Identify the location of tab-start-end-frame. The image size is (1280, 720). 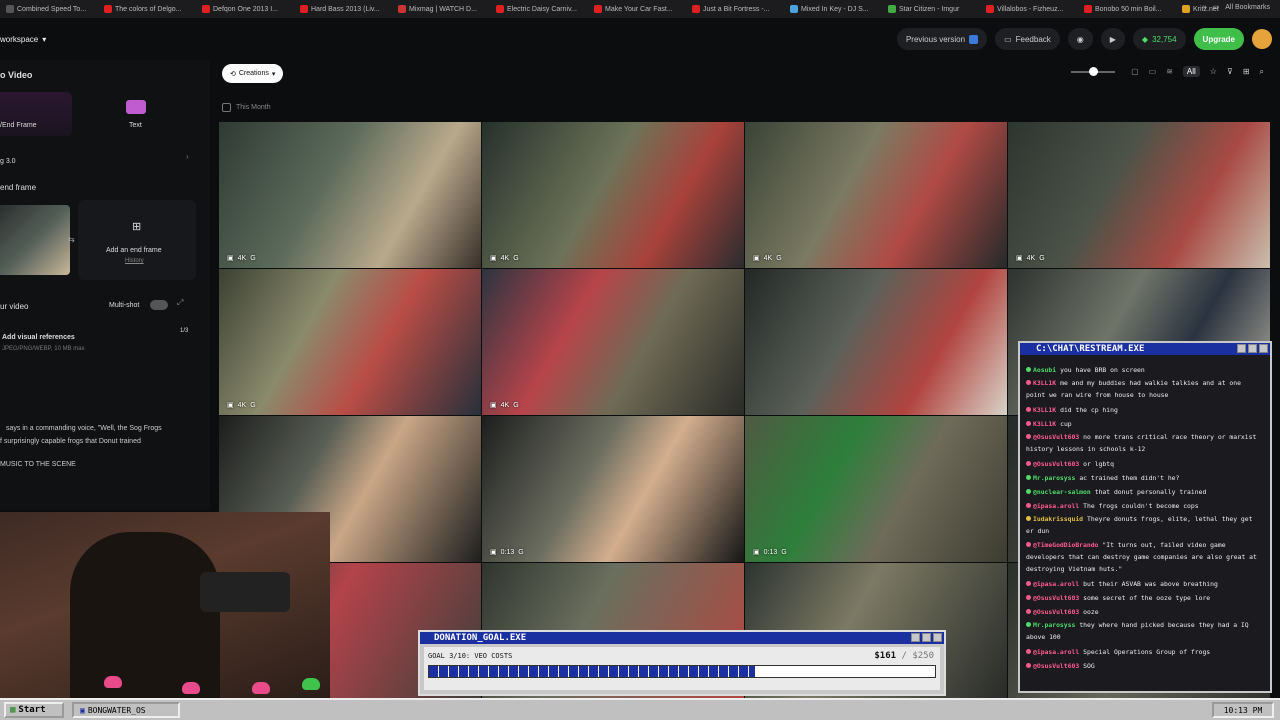
(36, 114).